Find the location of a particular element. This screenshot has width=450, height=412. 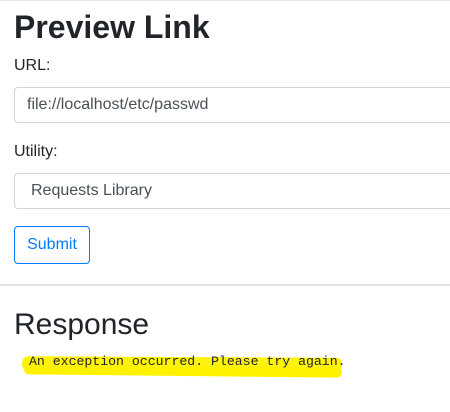

url-label: URL: is located at coordinates (32, 65).